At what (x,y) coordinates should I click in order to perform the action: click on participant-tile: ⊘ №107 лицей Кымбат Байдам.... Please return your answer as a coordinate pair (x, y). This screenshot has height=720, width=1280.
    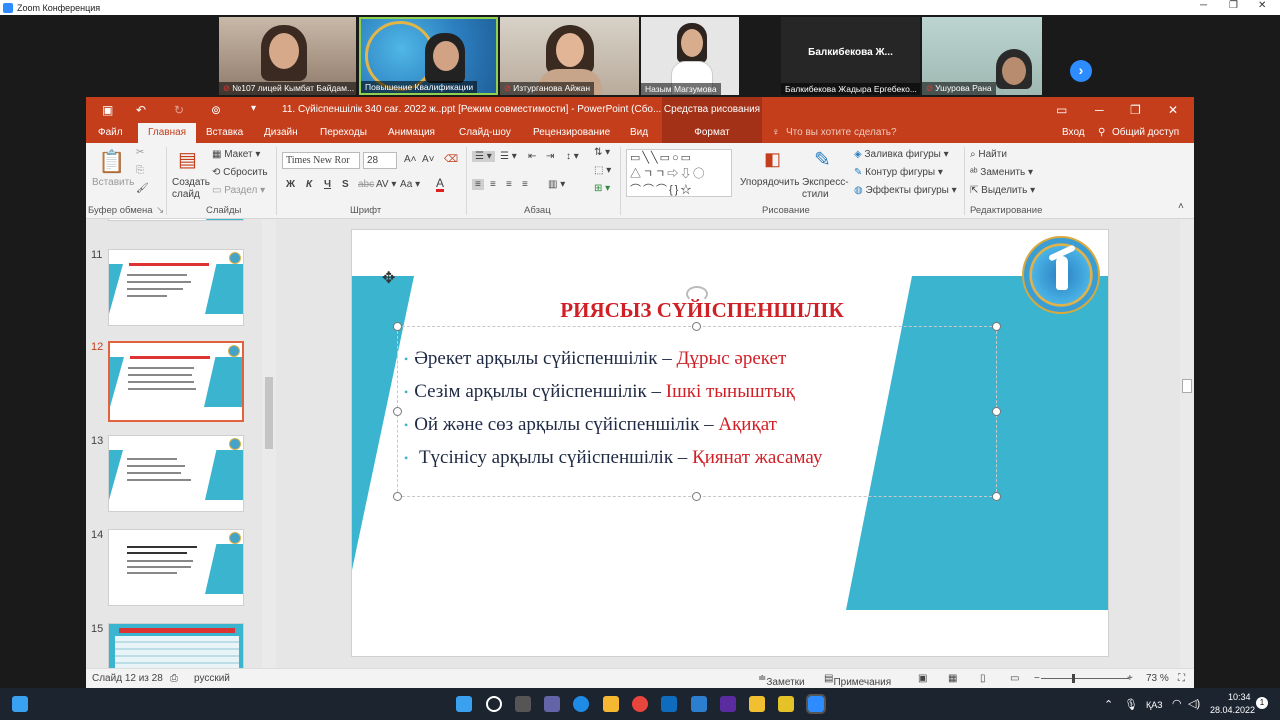
    Looking at the image, I should click on (287, 56).